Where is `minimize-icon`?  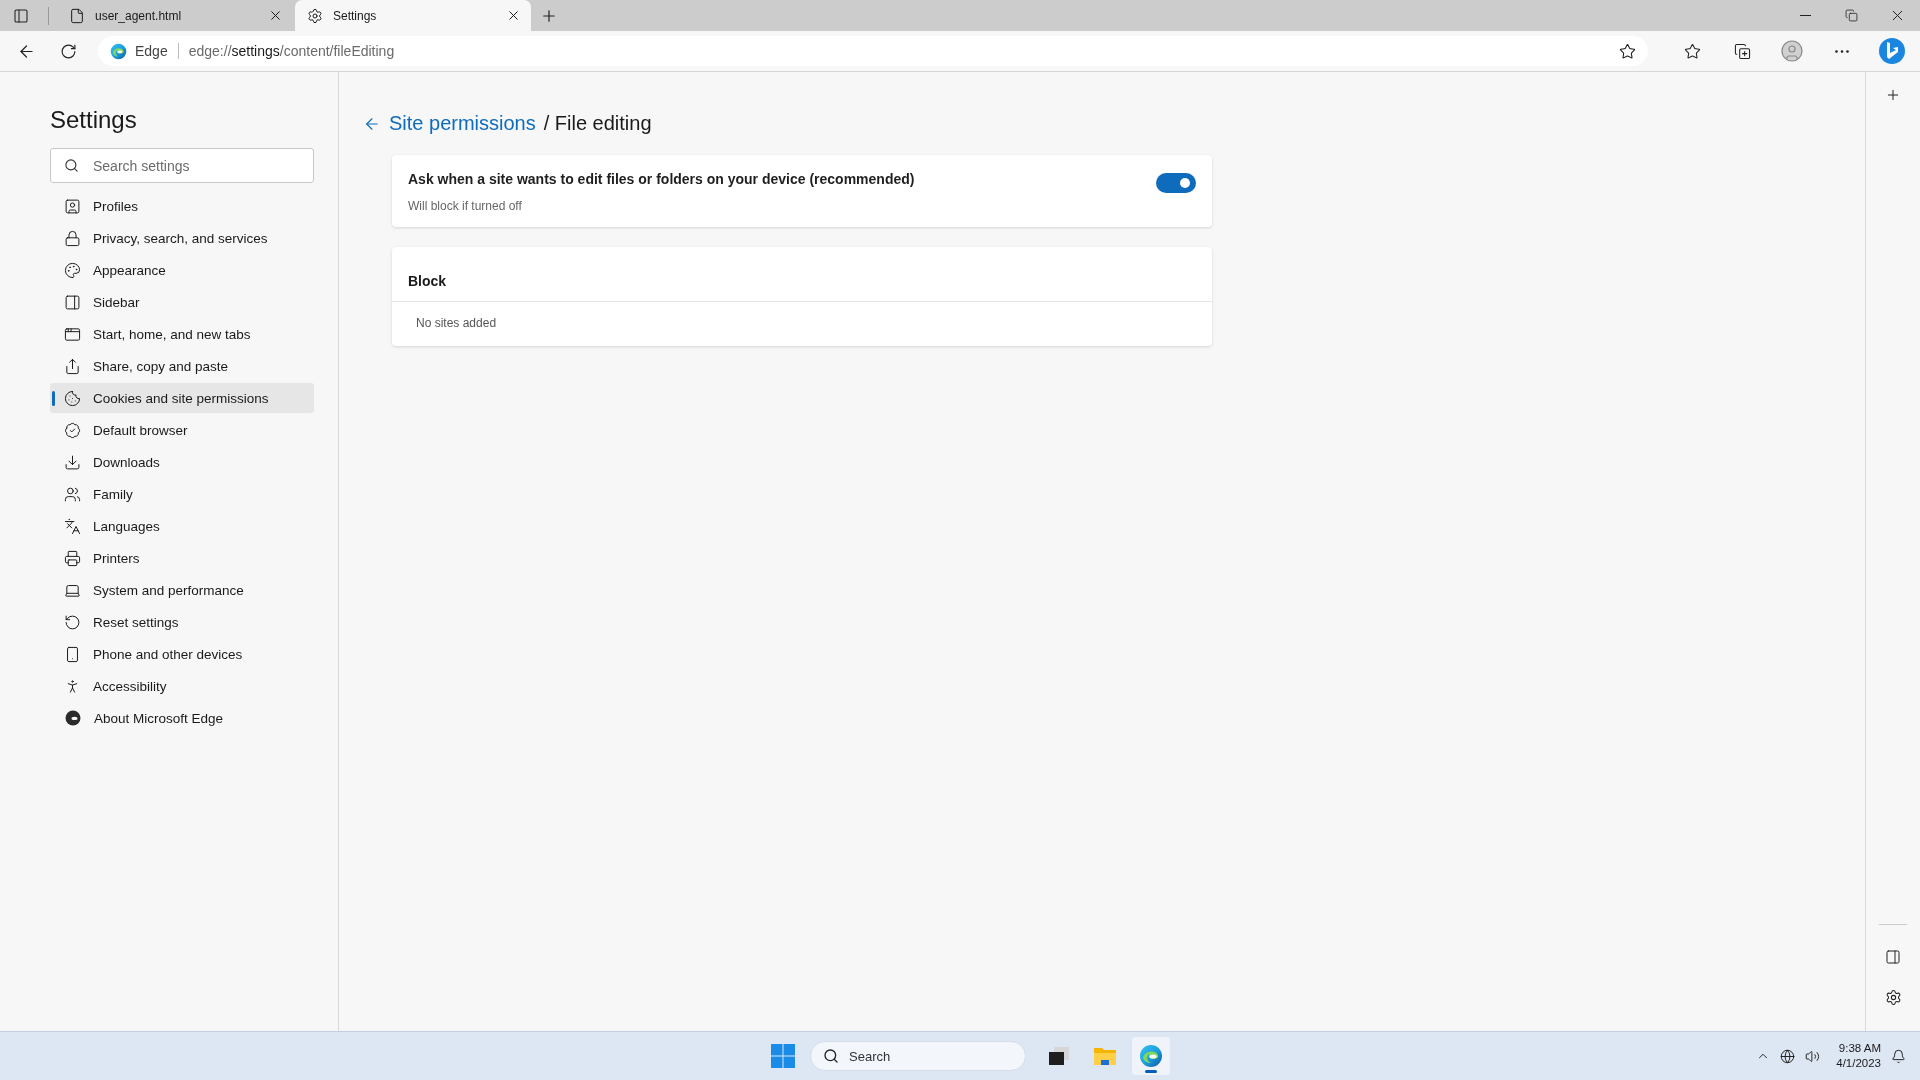
minimize-icon is located at coordinates (1805, 15).